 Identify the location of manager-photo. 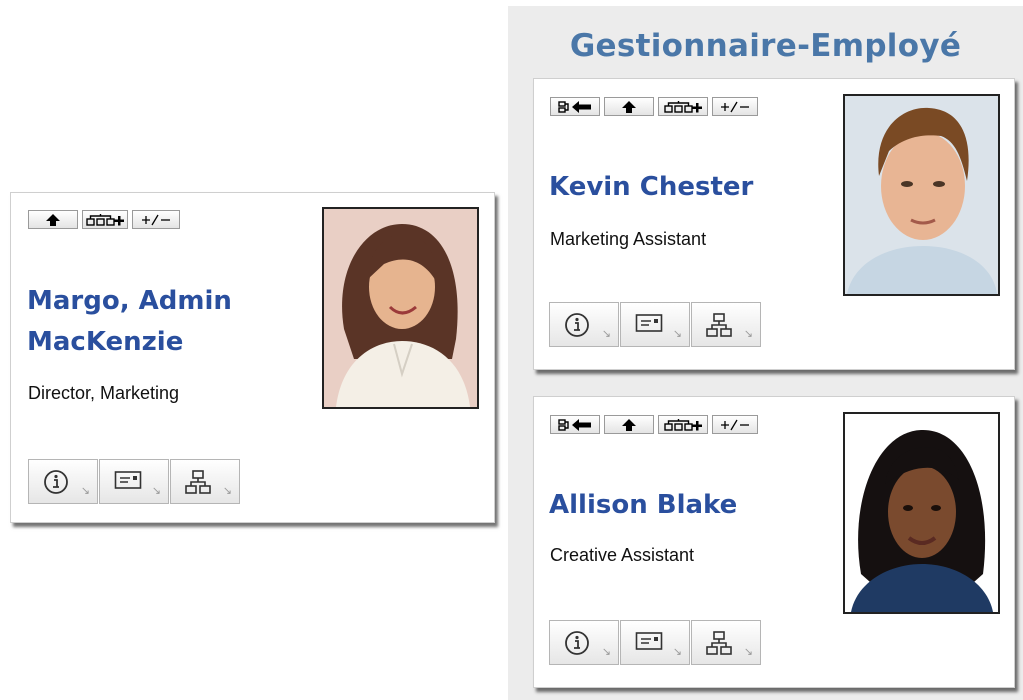
(400, 308).